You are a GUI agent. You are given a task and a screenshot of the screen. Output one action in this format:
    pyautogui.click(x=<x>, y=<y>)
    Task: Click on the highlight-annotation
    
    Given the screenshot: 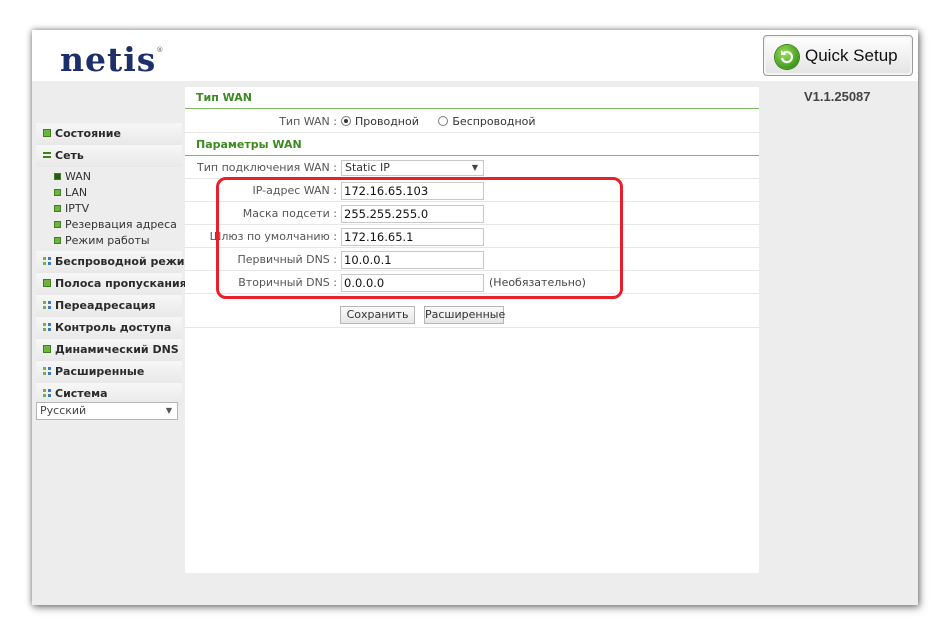 What is the action you would take?
    pyautogui.click(x=419, y=238)
    